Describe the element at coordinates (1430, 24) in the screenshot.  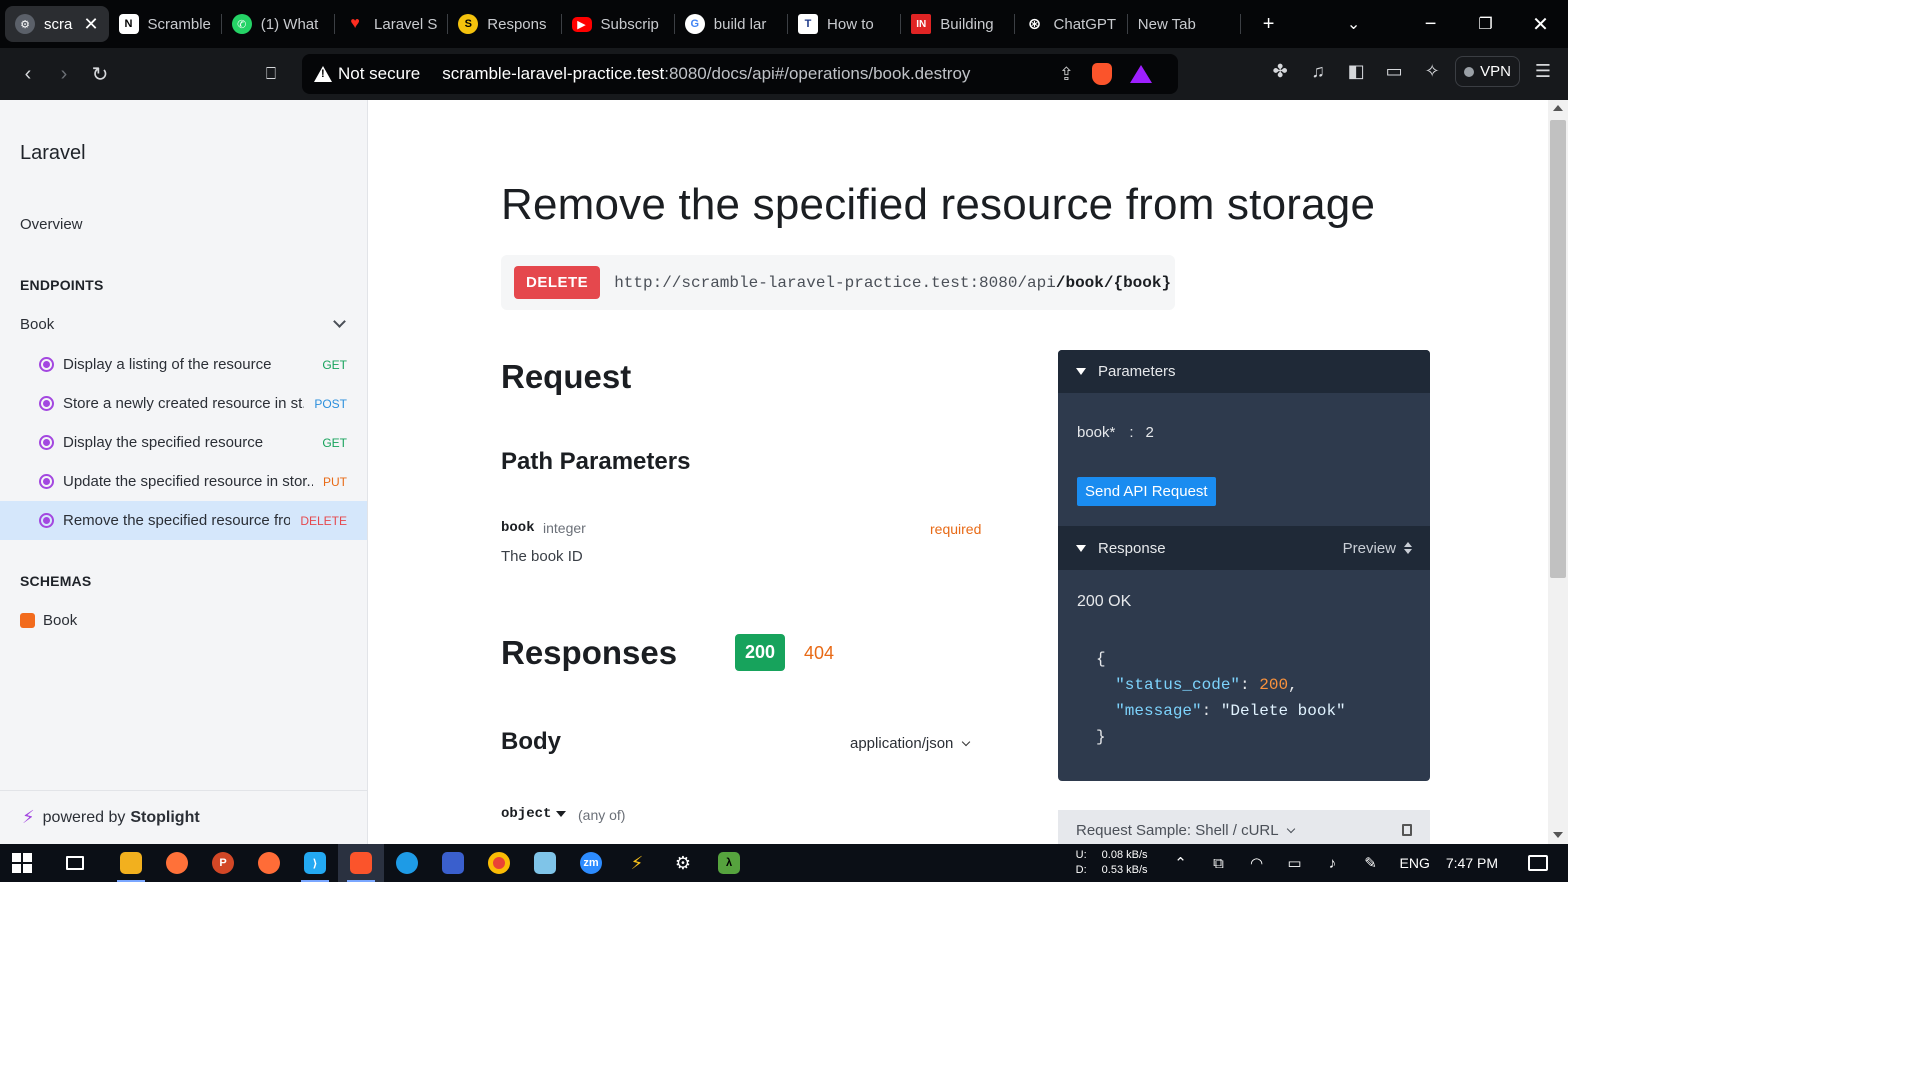
I see `minimize-icon: −` at that location.